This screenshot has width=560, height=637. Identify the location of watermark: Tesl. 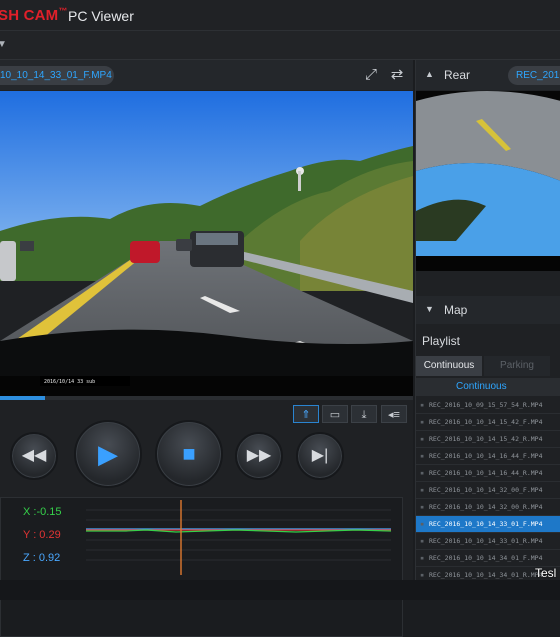
(546, 573).